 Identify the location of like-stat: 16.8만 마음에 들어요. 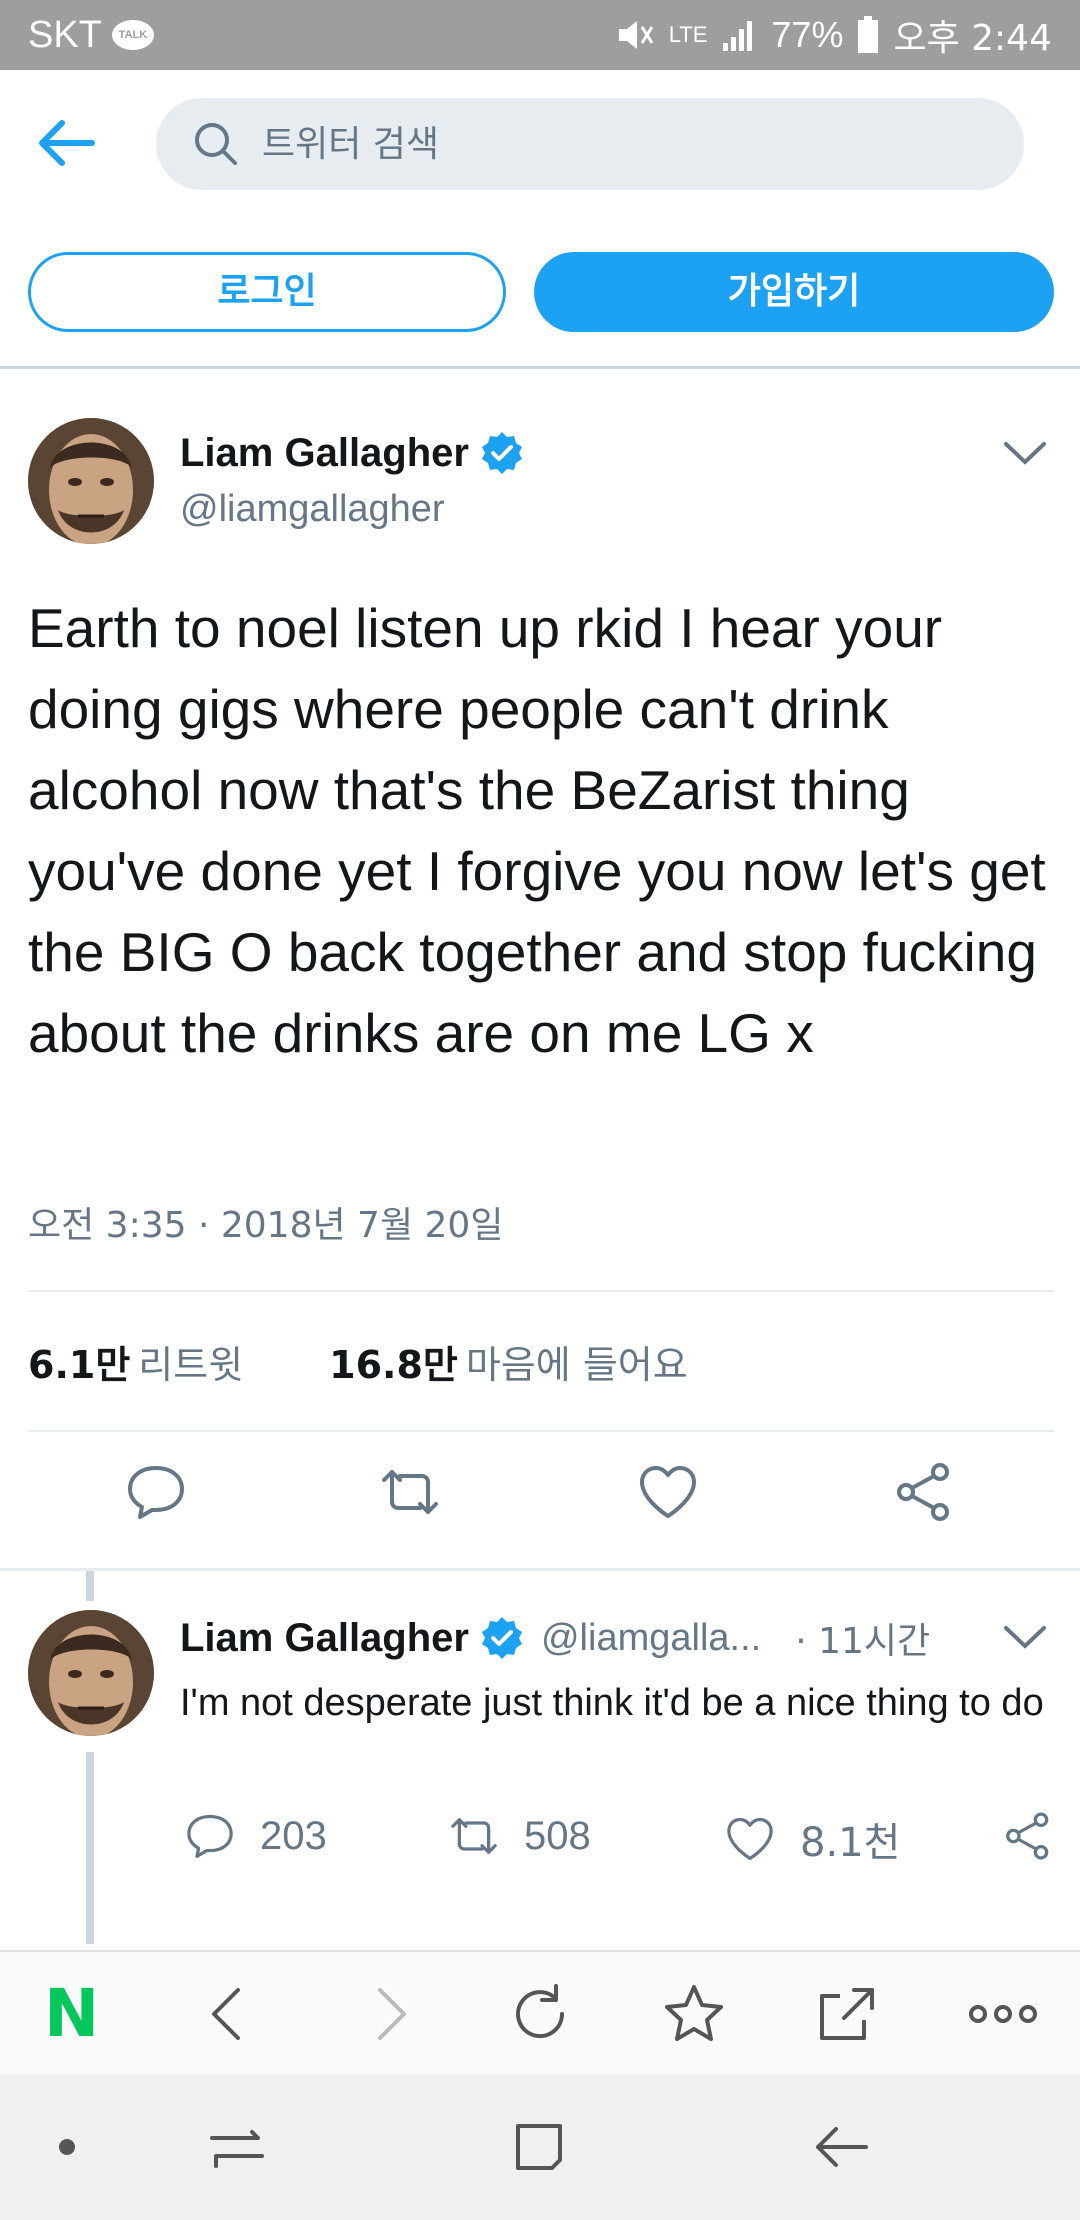
(508, 1361).